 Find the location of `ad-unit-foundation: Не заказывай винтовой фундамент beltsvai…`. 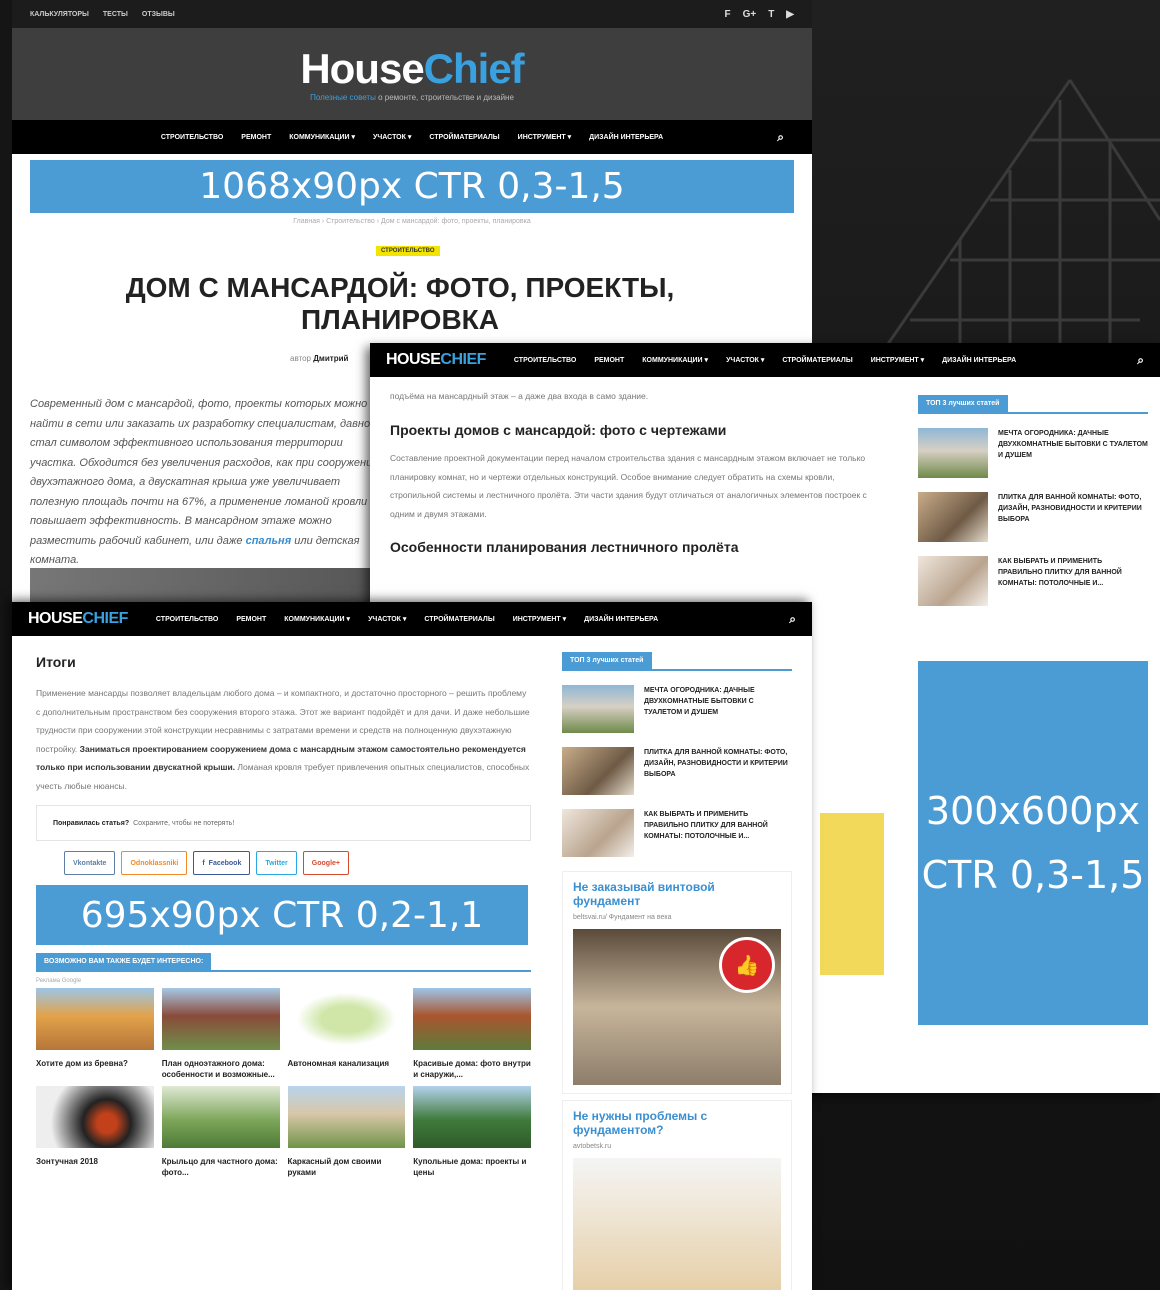

ad-unit-foundation: Не заказывай винтовой фундамент beltsvai… is located at coordinates (677, 982).